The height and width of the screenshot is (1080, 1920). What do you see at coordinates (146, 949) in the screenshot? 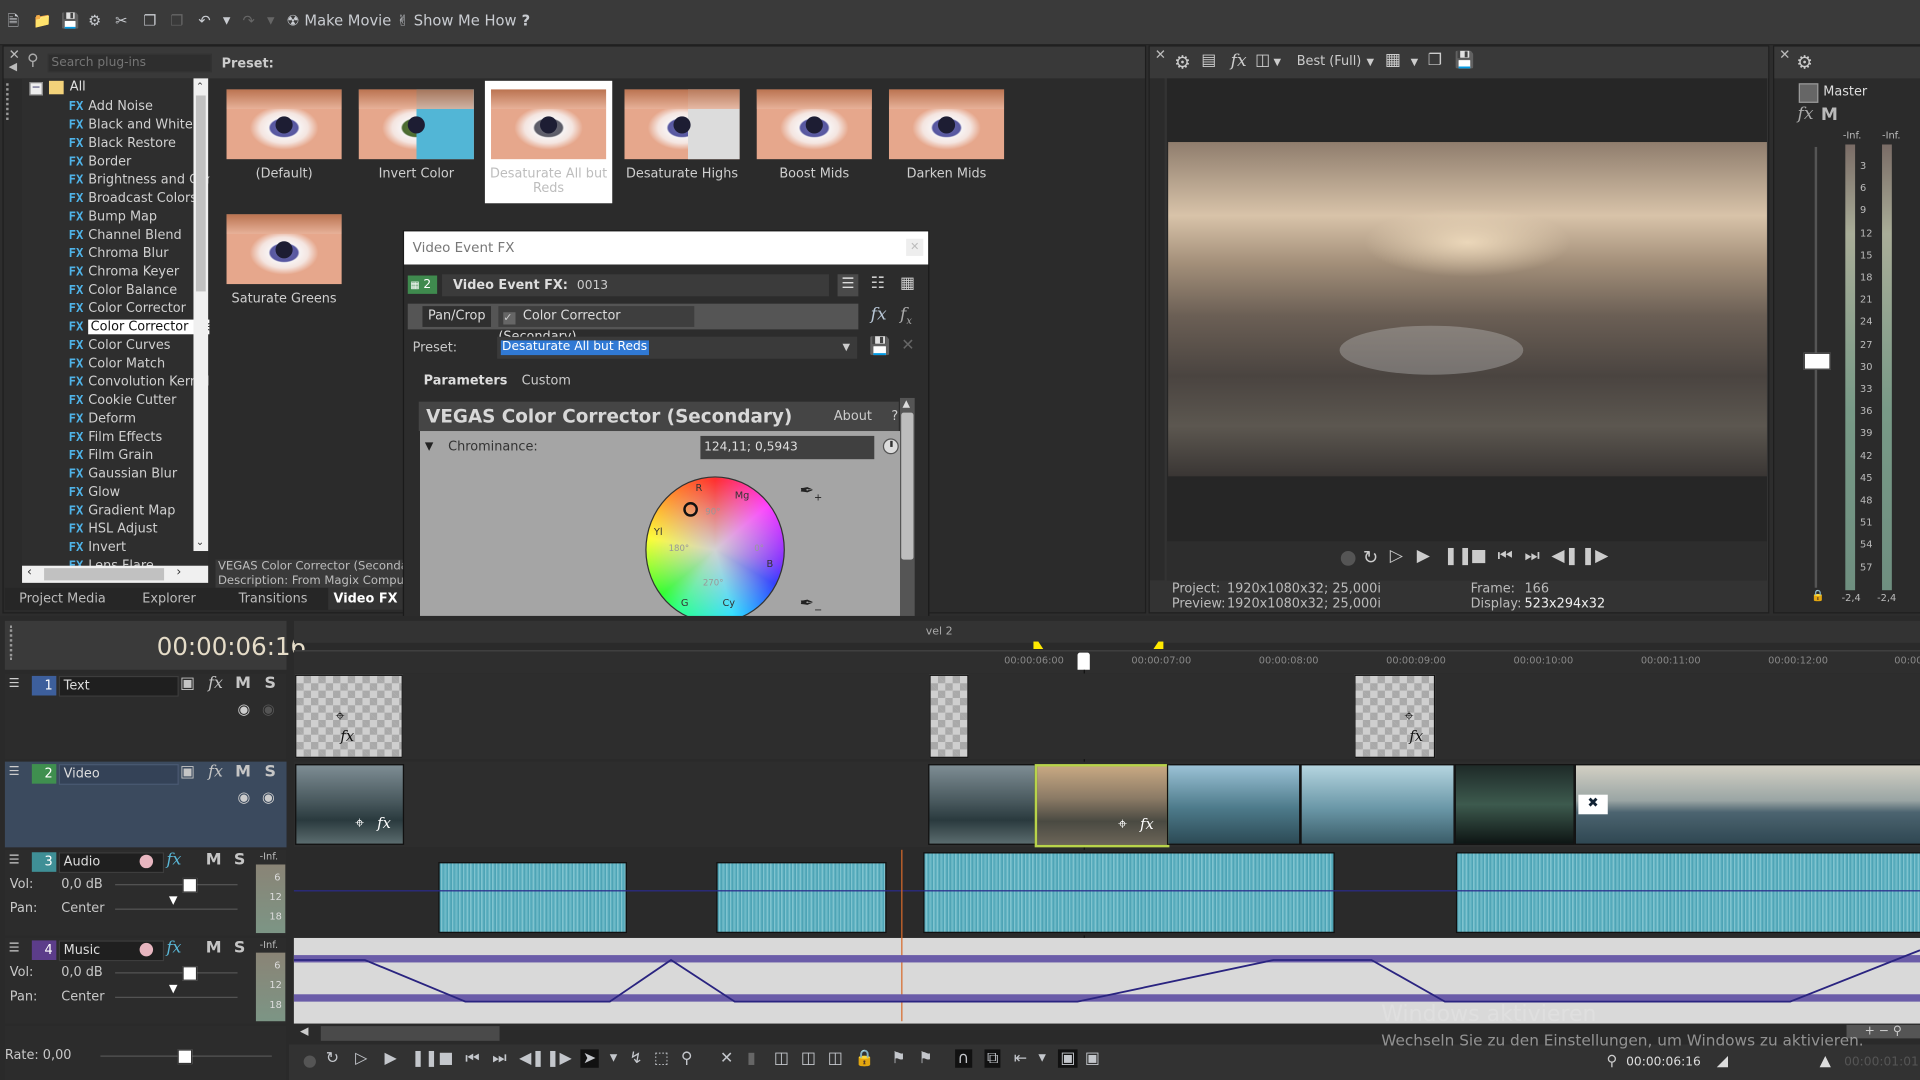
I see `arm-record-button` at bounding box center [146, 949].